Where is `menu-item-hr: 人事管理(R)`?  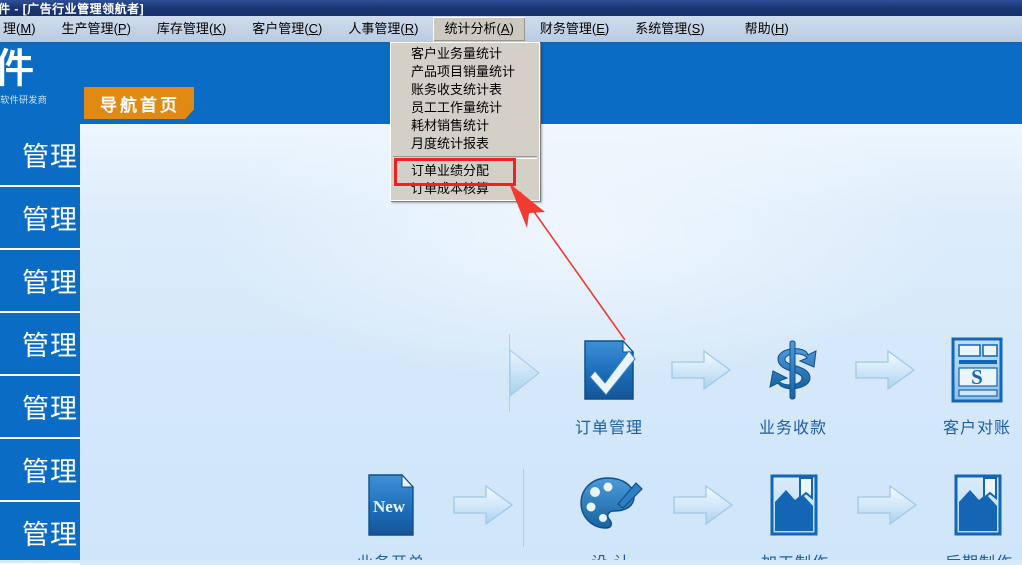
menu-item-hr: 人事管理(R) is located at coordinates (383, 29).